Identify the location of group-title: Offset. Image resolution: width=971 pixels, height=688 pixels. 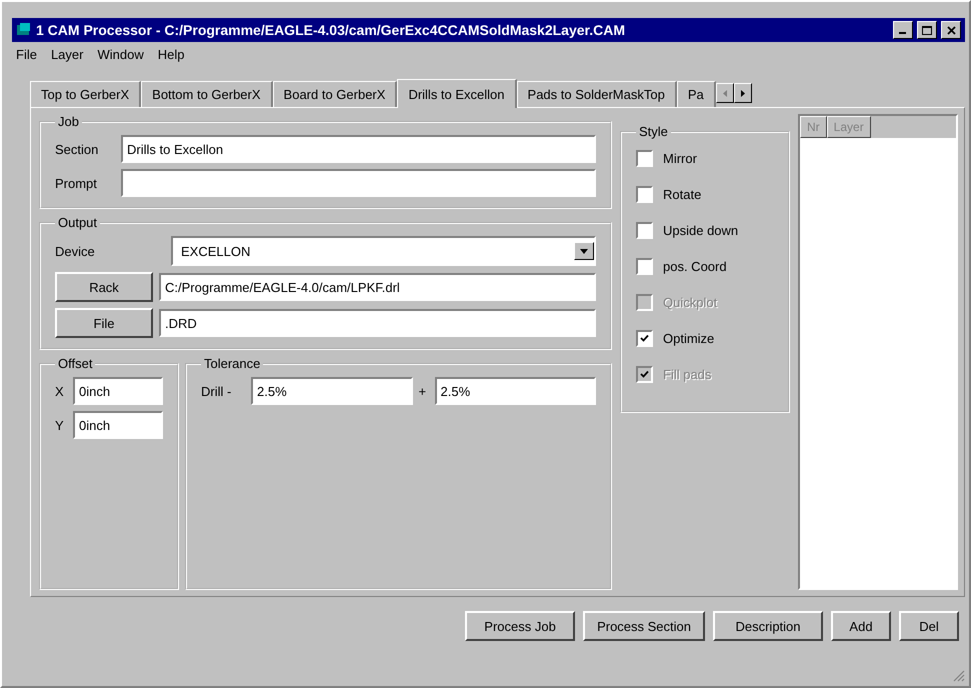
(75, 363).